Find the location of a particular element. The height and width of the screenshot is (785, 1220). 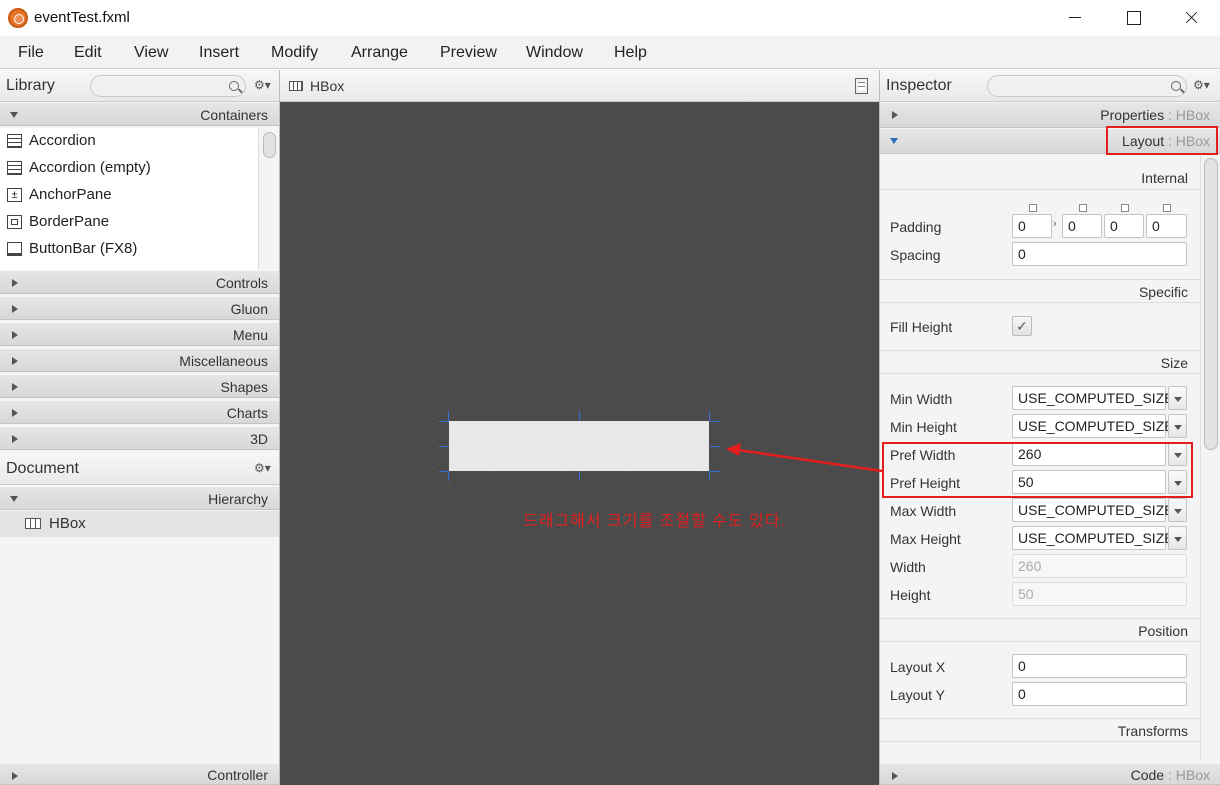

inspector-title: Inspector is located at coordinates (919, 85).